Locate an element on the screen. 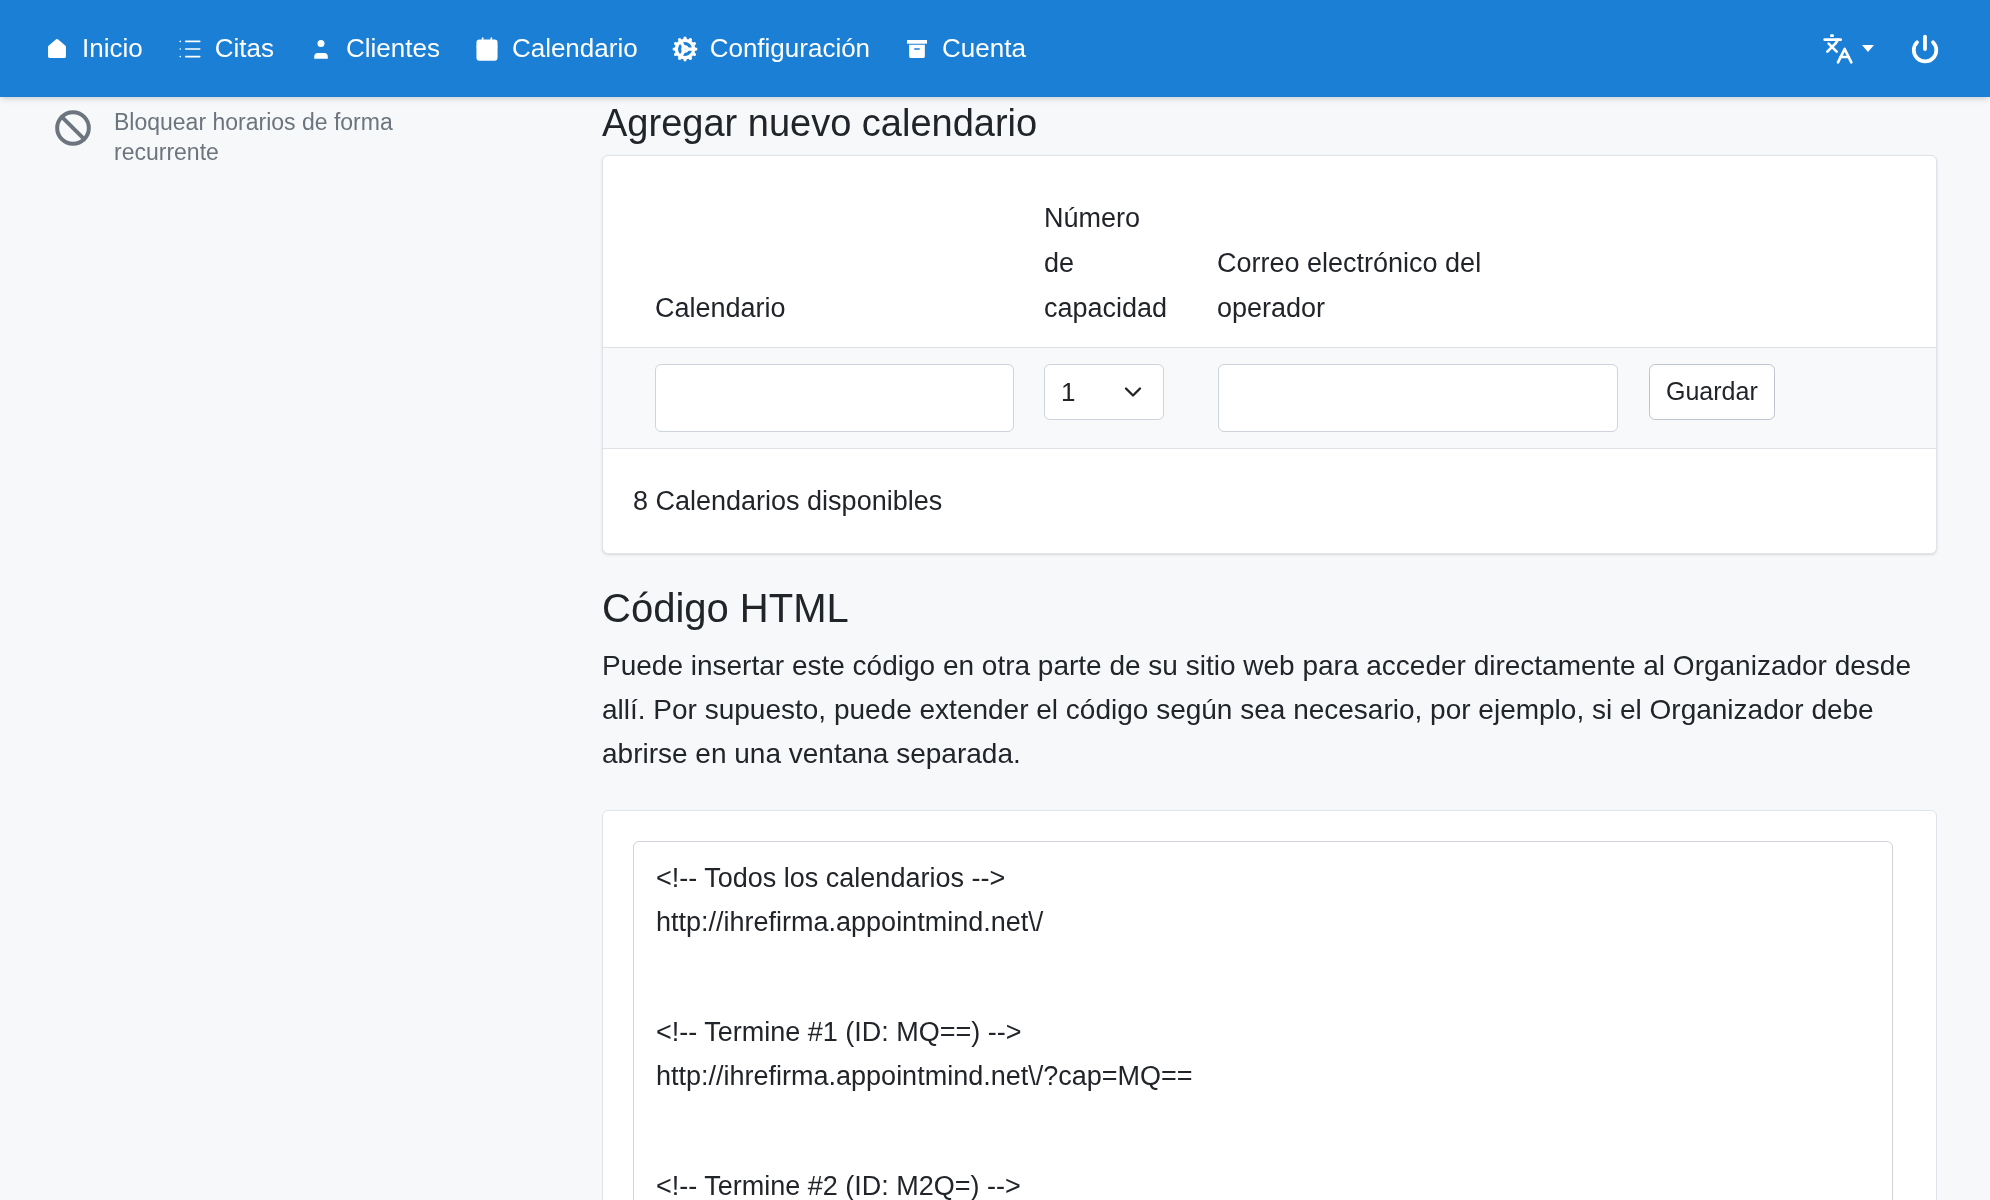 The image size is (1990, 1200). nav-link: Calendario is located at coordinates (555, 48).